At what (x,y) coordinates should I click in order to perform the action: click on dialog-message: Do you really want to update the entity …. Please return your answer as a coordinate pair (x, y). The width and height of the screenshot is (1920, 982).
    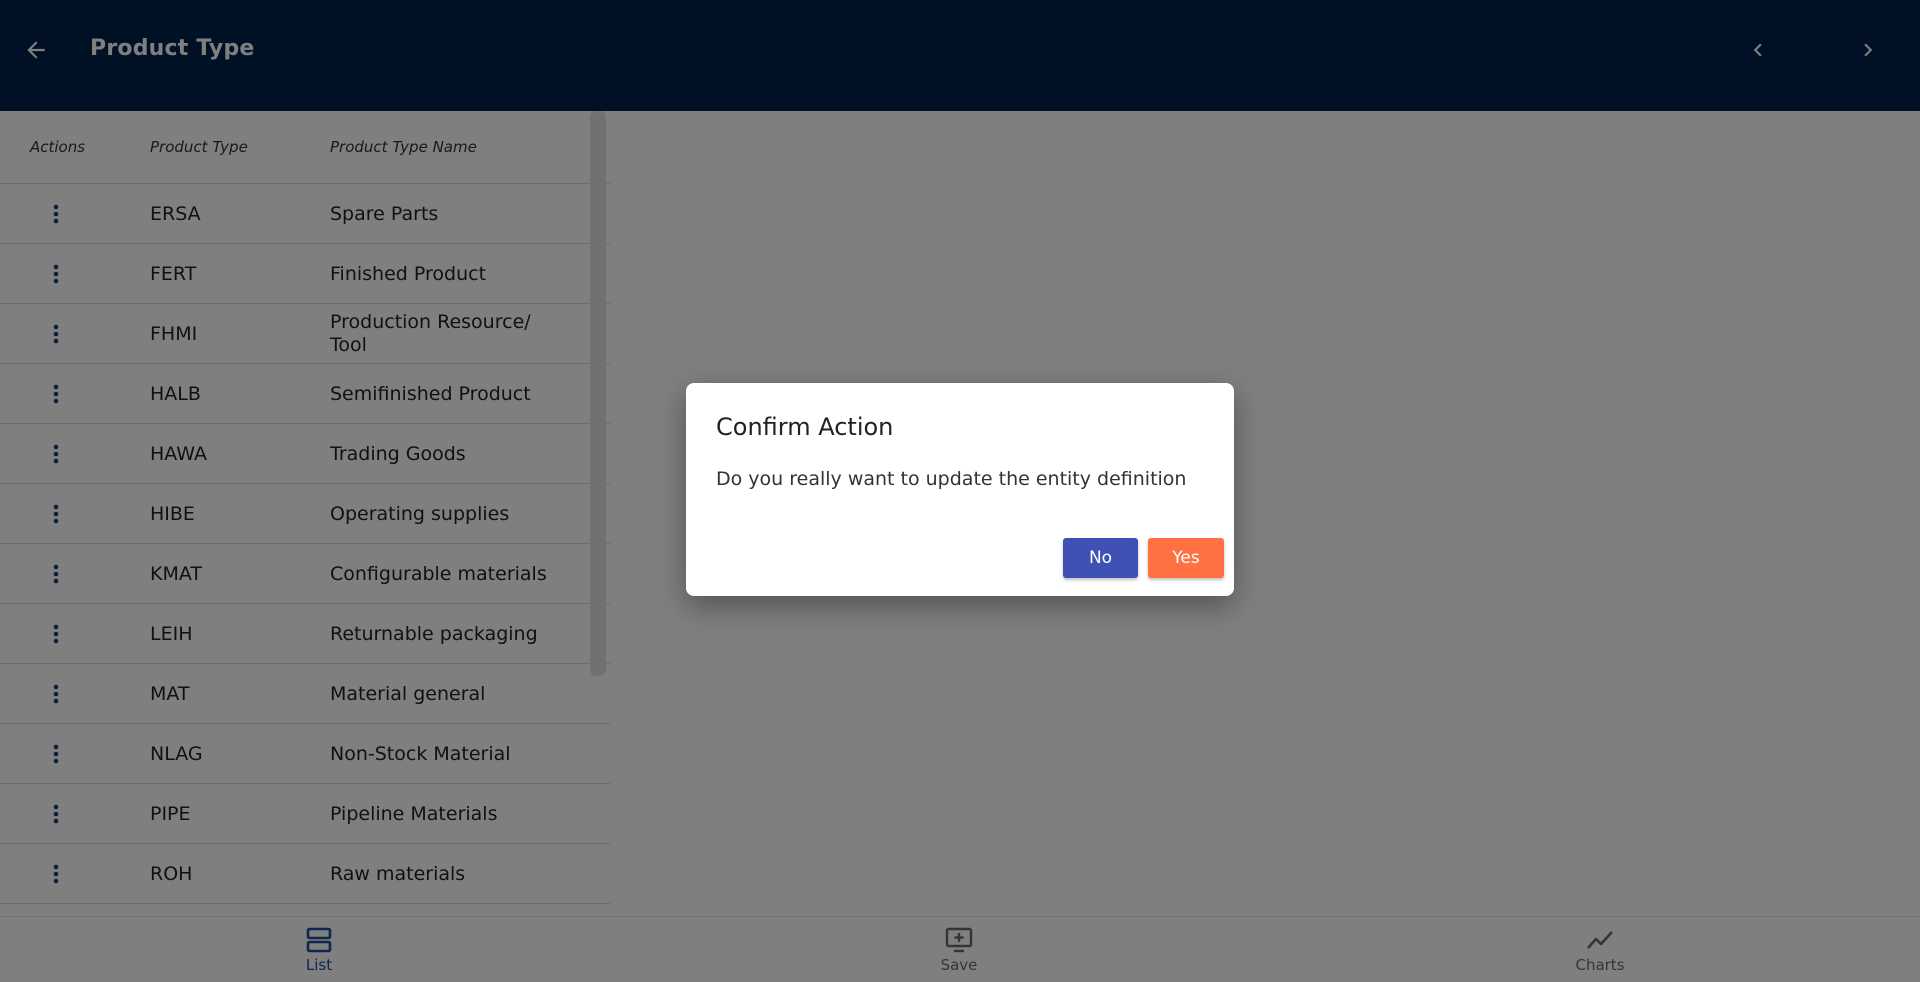
    Looking at the image, I should click on (951, 479).